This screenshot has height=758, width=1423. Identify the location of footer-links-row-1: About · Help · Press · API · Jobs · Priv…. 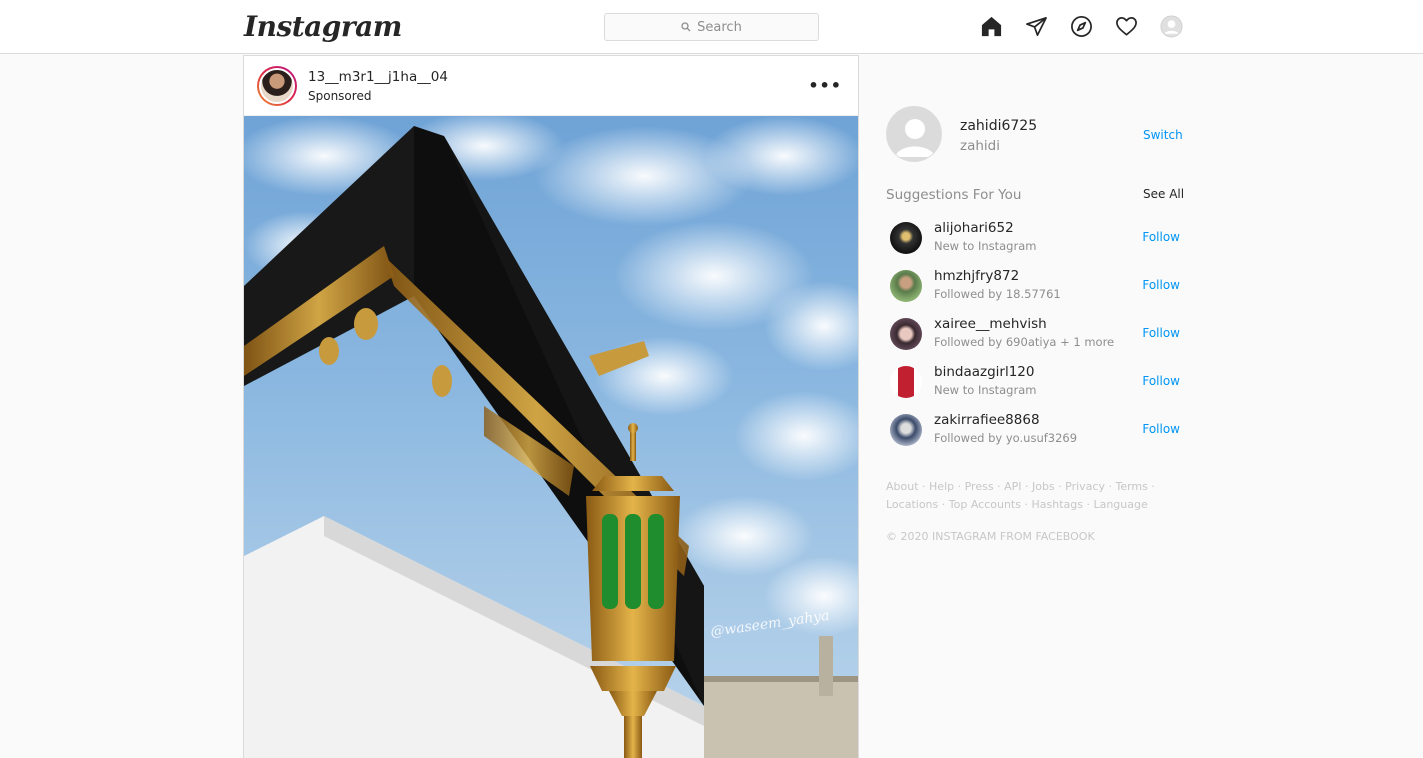
(1020, 486).